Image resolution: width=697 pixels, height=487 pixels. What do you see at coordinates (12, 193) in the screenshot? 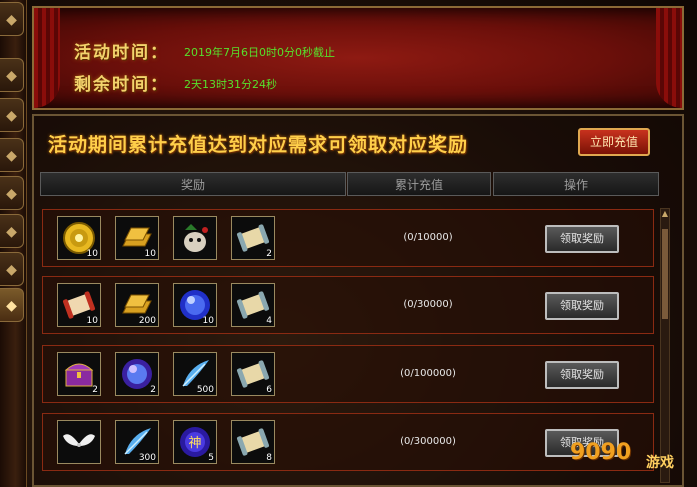
I see `left-tab-5: ◆` at bounding box center [12, 193].